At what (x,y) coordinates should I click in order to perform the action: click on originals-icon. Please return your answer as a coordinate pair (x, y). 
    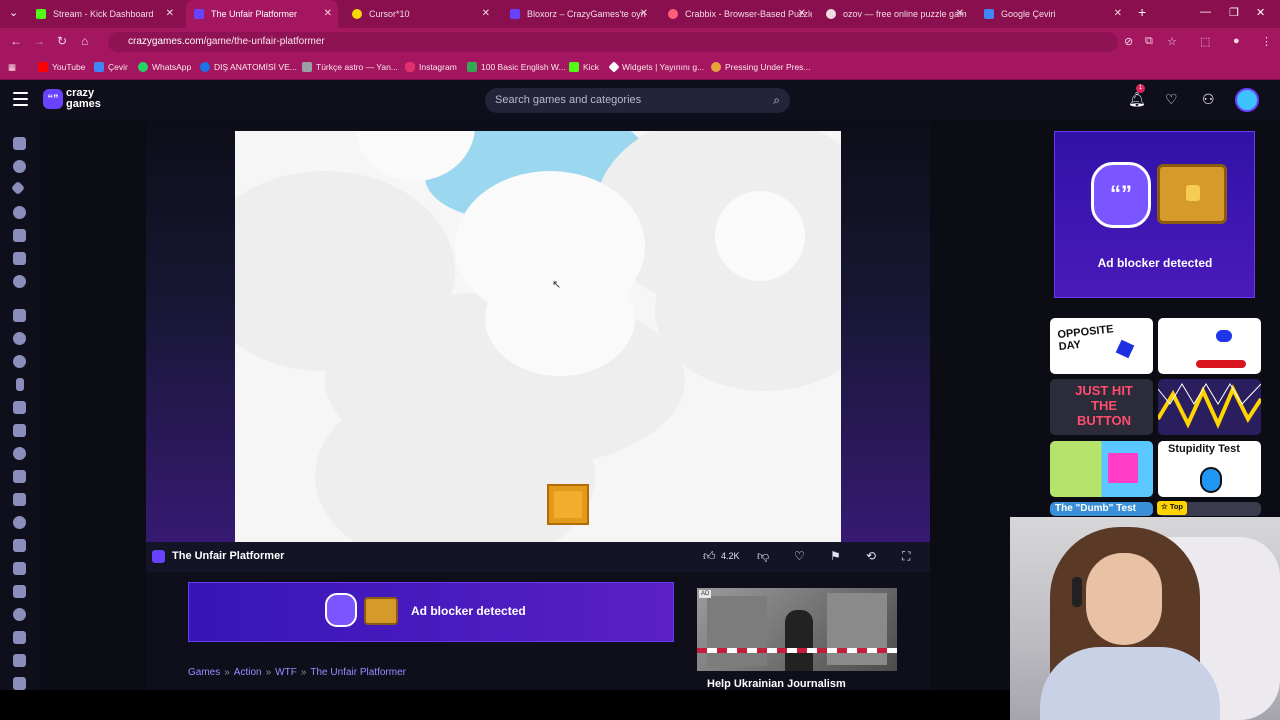
    Looking at the image, I should click on (19, 258).